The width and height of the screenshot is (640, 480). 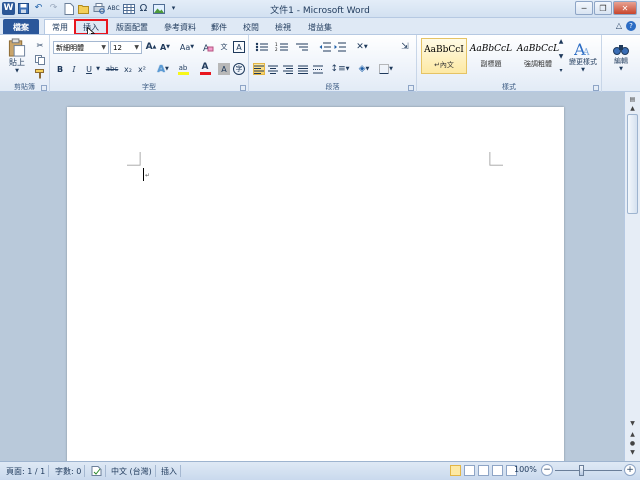 I want to click on paragraph-launcher-icon, so click(x=411, y=88).